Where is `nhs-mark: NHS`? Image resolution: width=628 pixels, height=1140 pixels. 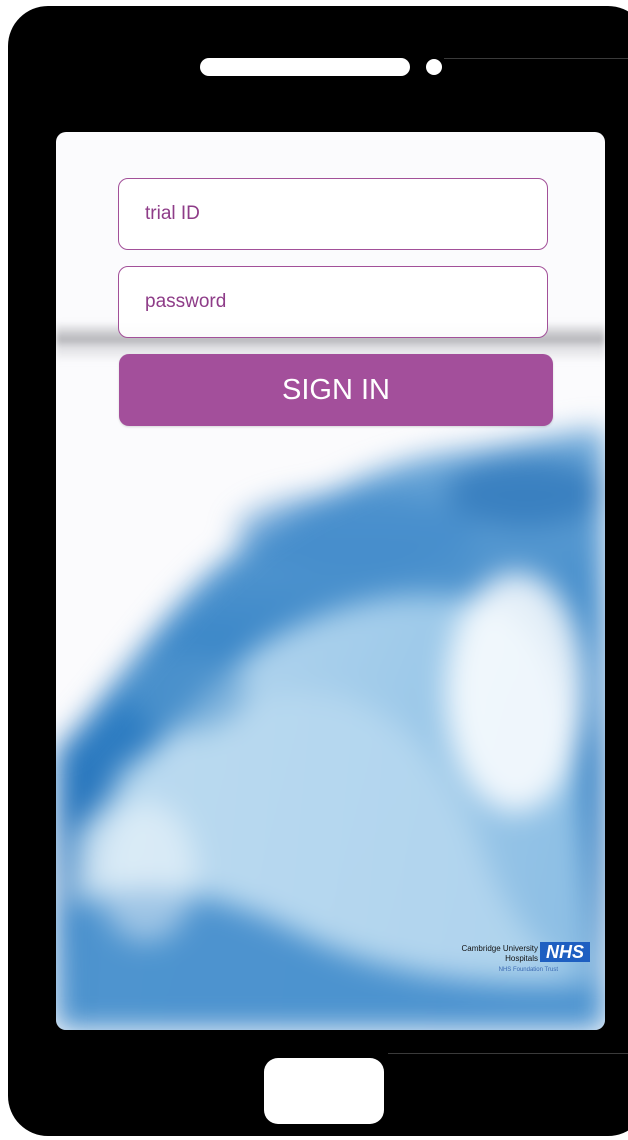 nhs-mark: NHS is located at coordinates (565, 952).